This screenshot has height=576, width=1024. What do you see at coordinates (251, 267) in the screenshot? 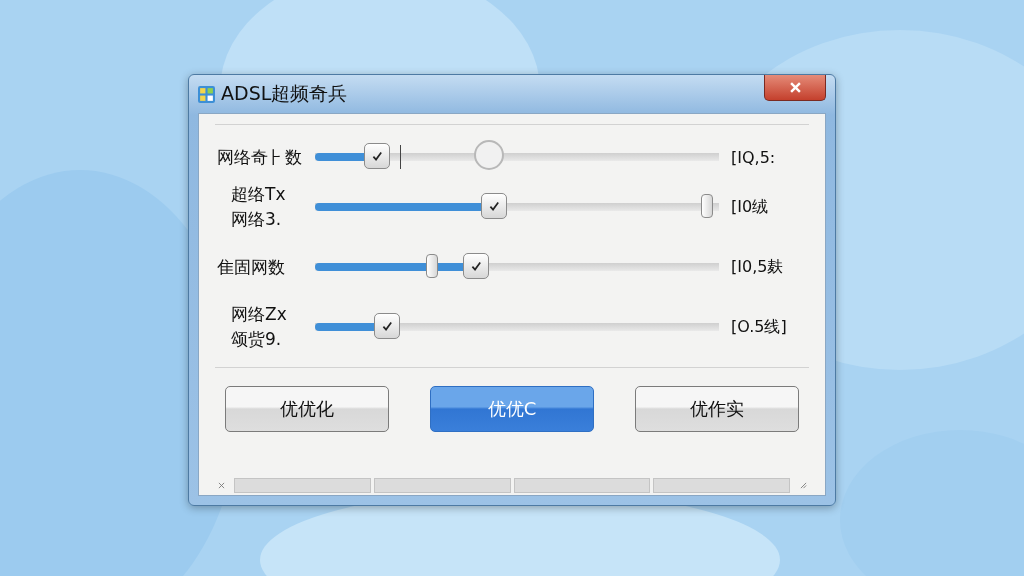
I see `slider-label: 隹固网数` at bounding box center [251, 267].